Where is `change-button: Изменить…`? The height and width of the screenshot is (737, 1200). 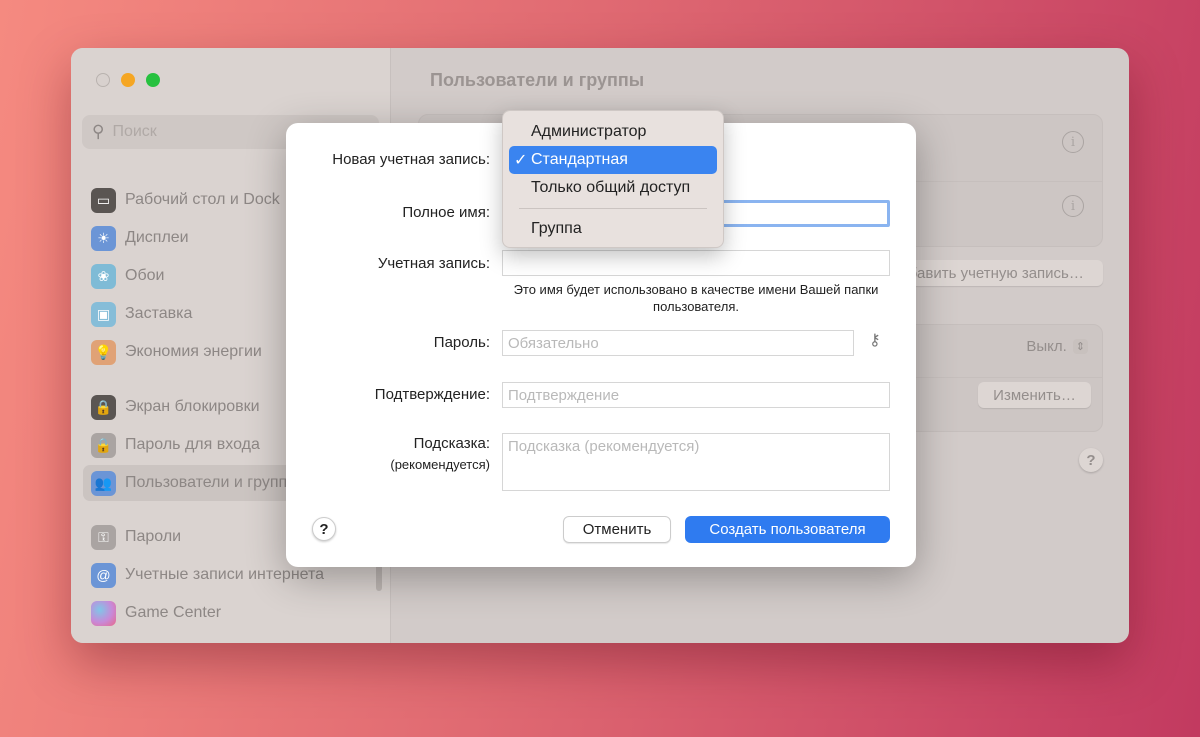
change-button: Изменить… is located at coordinates (1034, 395).